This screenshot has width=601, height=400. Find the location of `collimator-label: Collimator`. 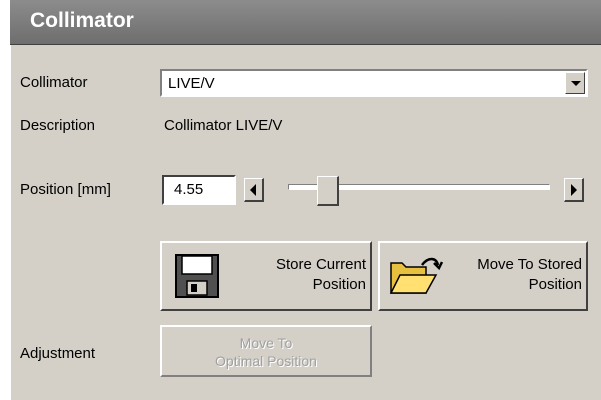

collimator-label: Collimator is located at coordinates (54, 82).